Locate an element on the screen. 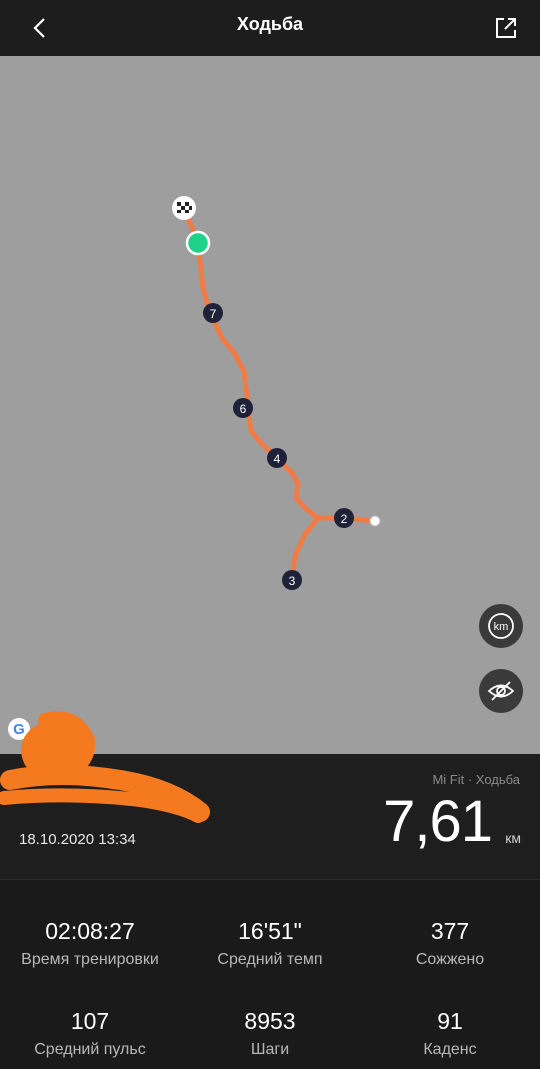 Image resolution: width=540 pixels, height=1069 pixels. svg-text: 4 is located at coordinates (277, 459).